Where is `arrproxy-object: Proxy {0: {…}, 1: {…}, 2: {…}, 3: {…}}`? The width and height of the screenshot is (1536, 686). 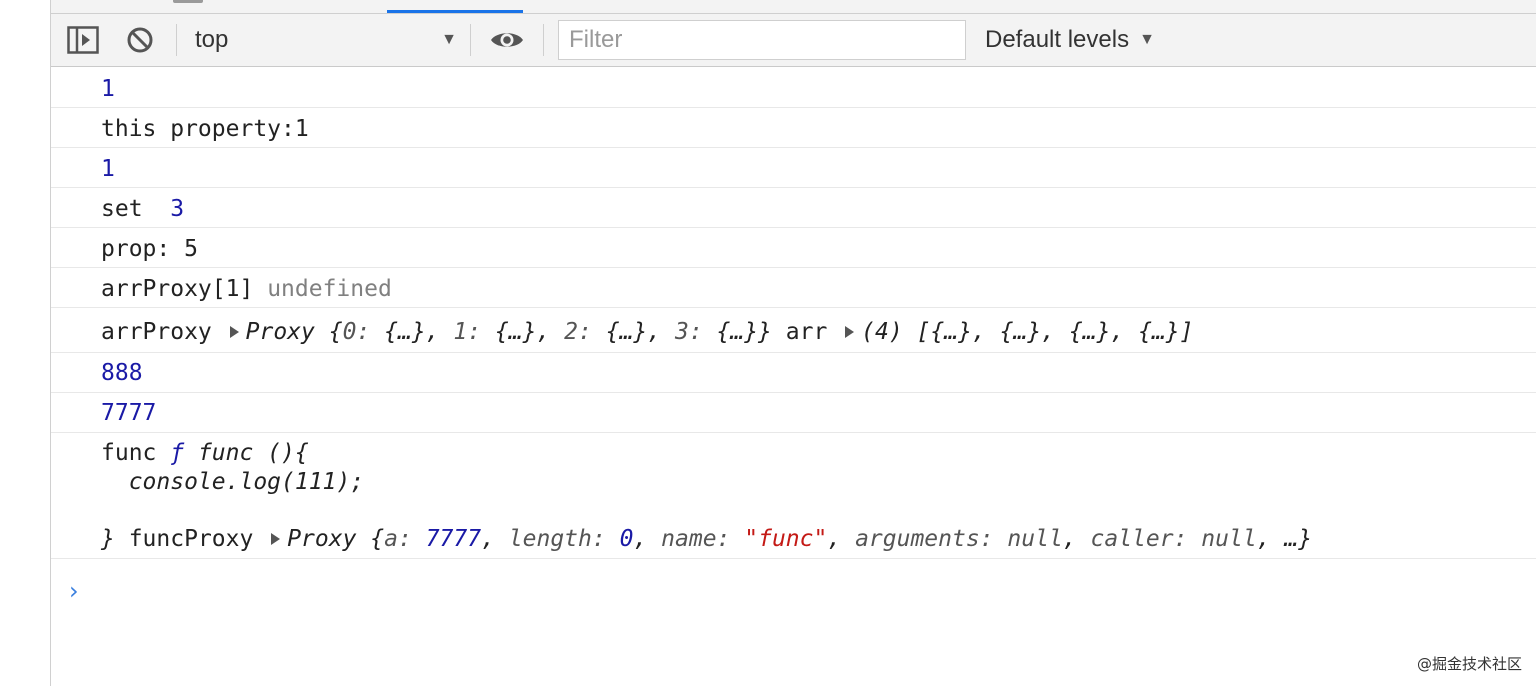 arrproxy-object: Proxy {0: {…}, 1: {…}, 2: {…}, 3: {…}} is located at coordinates (499, 332).